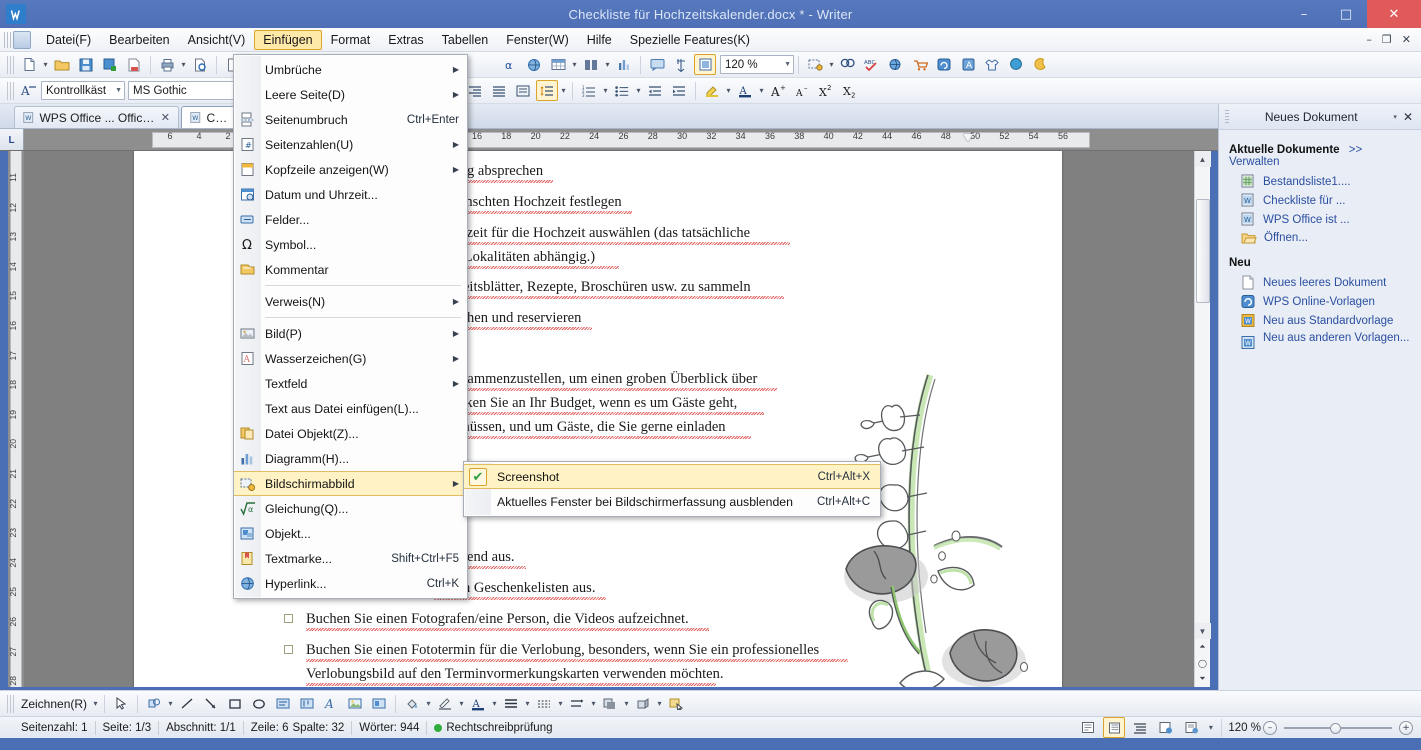 The width and height of the screenshot is (1421, 750). Describe the element at coordinates (96, 117) in the screenshot. I see `doc-tab-wps-office: W WPS Office ... Office.doc ✕` at that location.